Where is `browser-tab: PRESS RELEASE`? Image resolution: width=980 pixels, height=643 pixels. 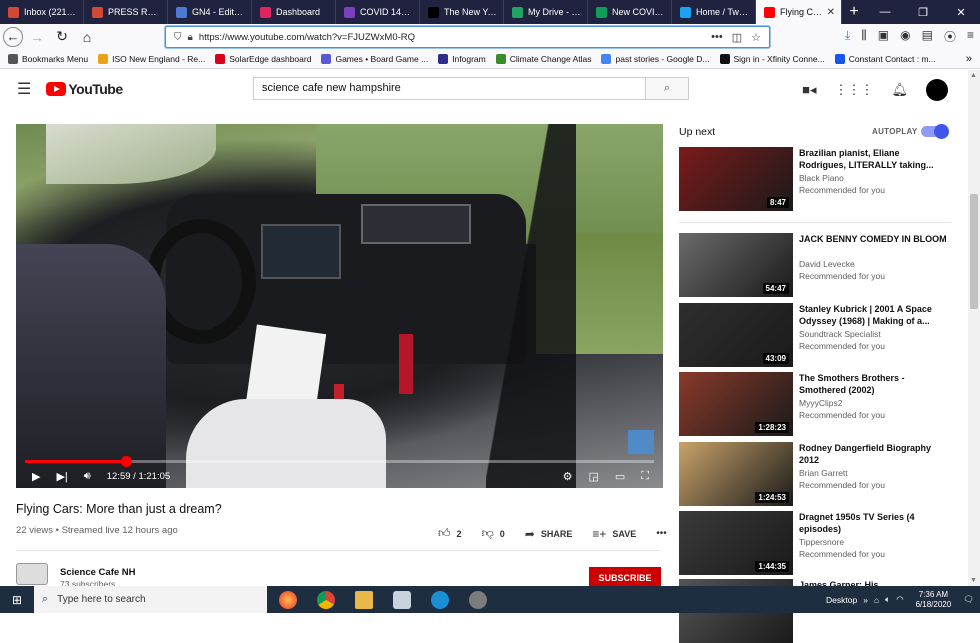 browser-tab: PRESS RELEASE is located at coordinates (126, 12).